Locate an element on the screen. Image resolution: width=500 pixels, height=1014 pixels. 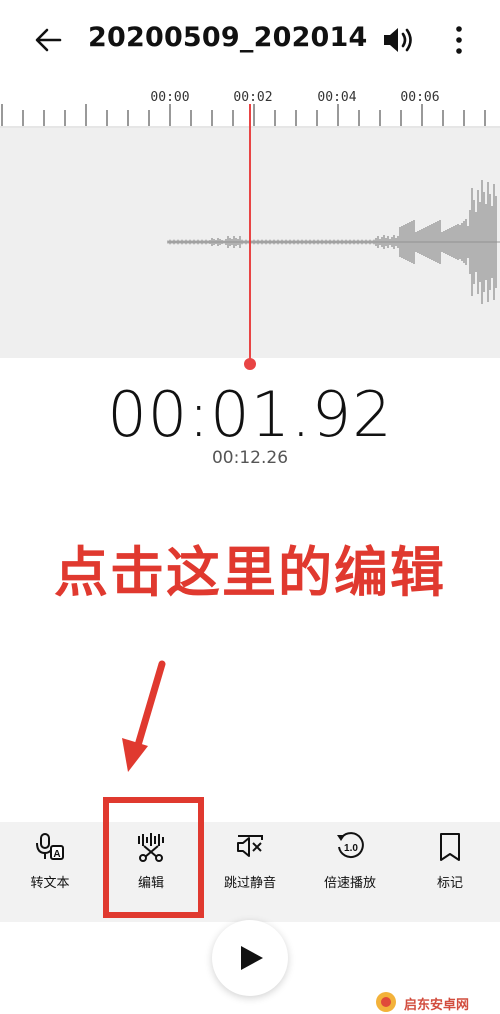
total-duration: 00:12.26 is located at coordinates (250, 458).